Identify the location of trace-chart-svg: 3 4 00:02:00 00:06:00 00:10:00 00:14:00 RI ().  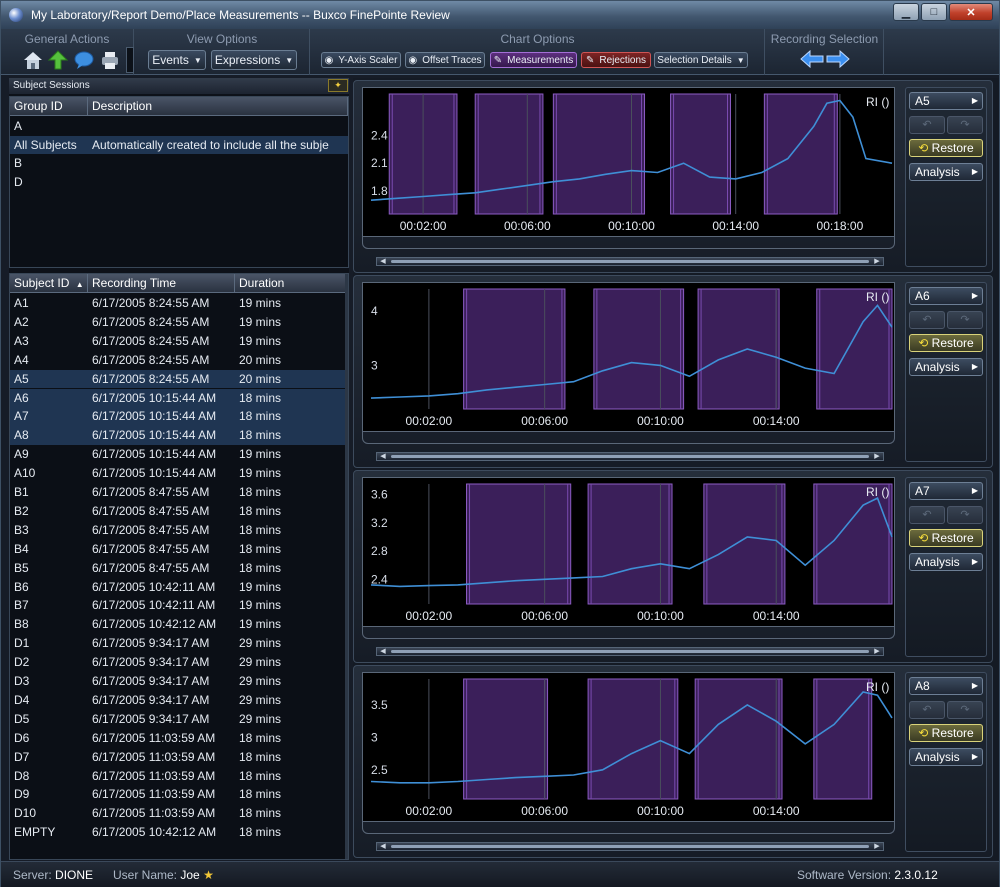
(629, 358).